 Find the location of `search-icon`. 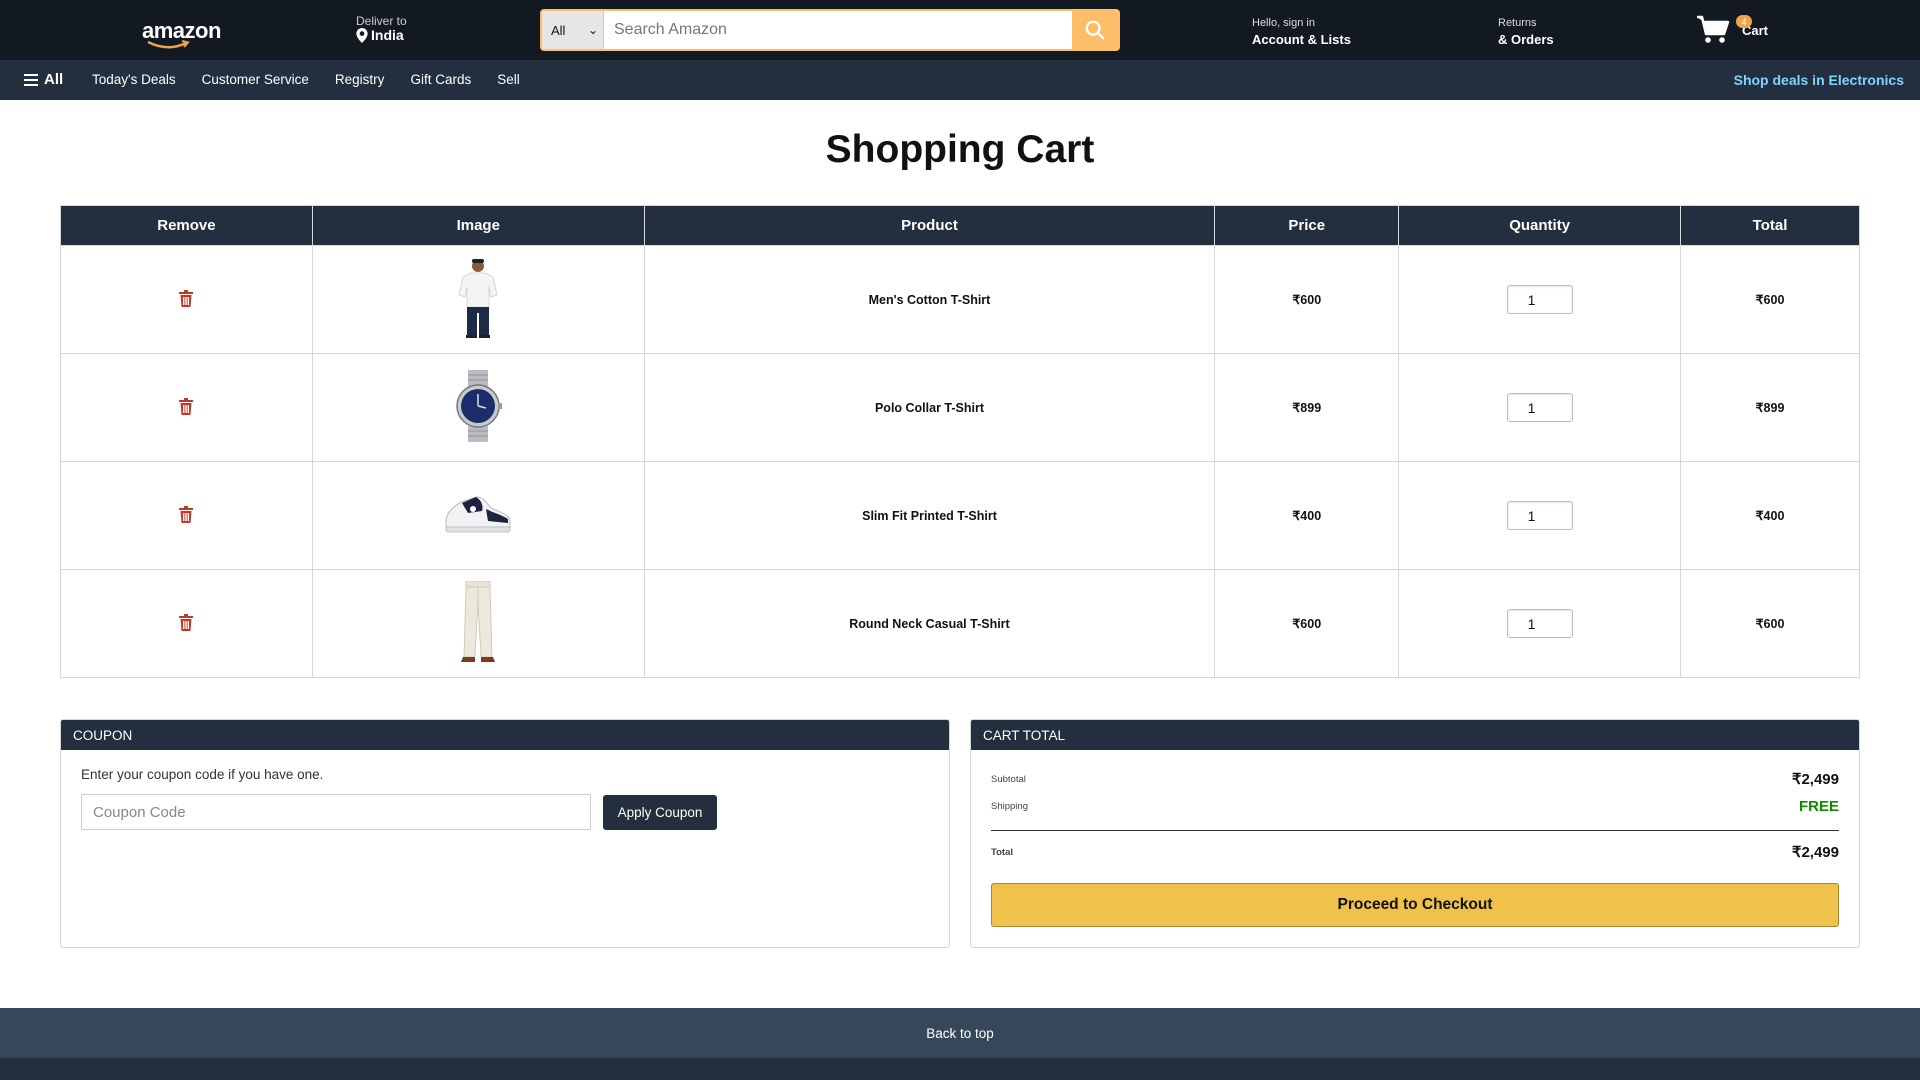

search-icon is located at coordinates (1095, 30).